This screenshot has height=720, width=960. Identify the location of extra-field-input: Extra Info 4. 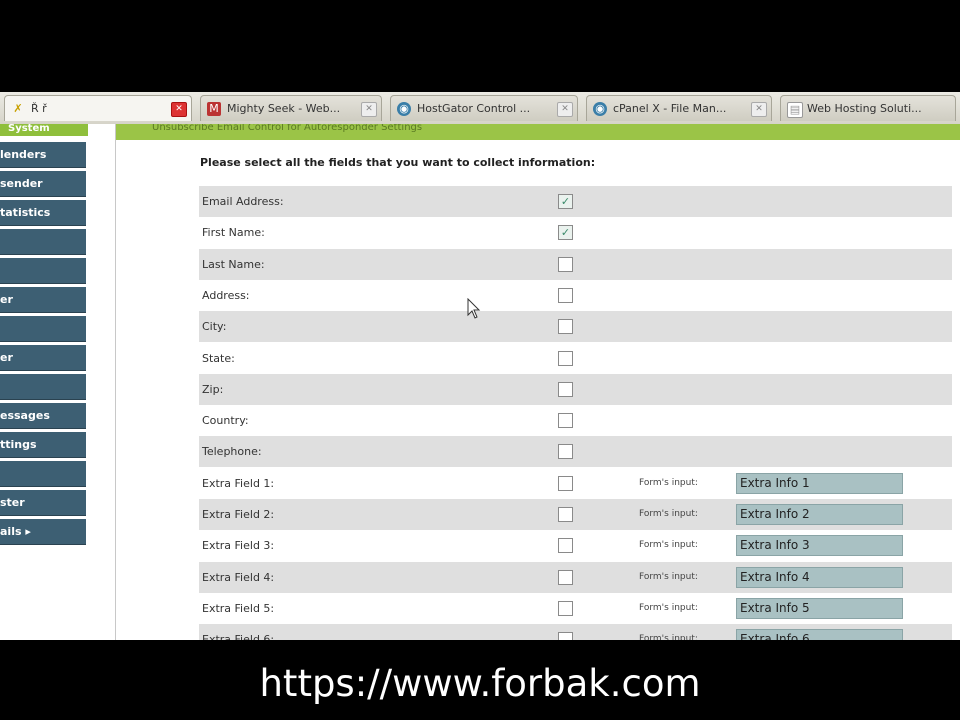
(819, 577).